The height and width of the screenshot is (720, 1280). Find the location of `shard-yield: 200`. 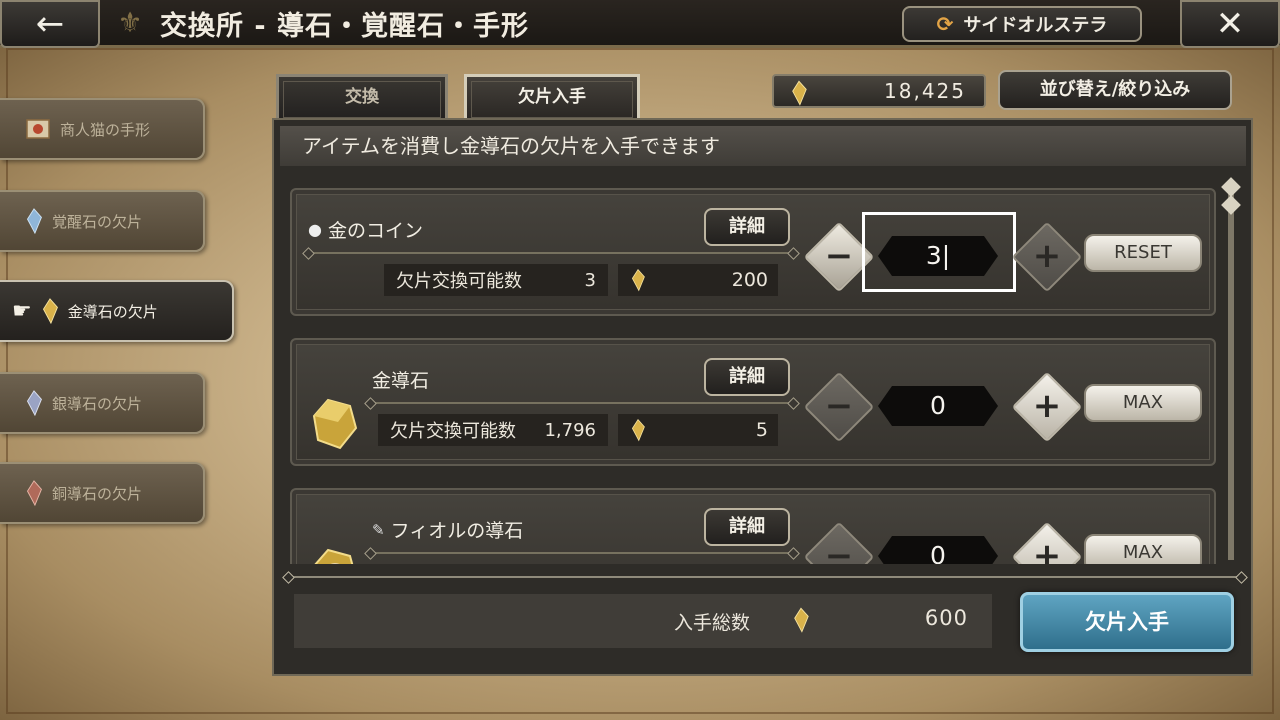

shard-yield: 200 is located at coordinates (698, 280).